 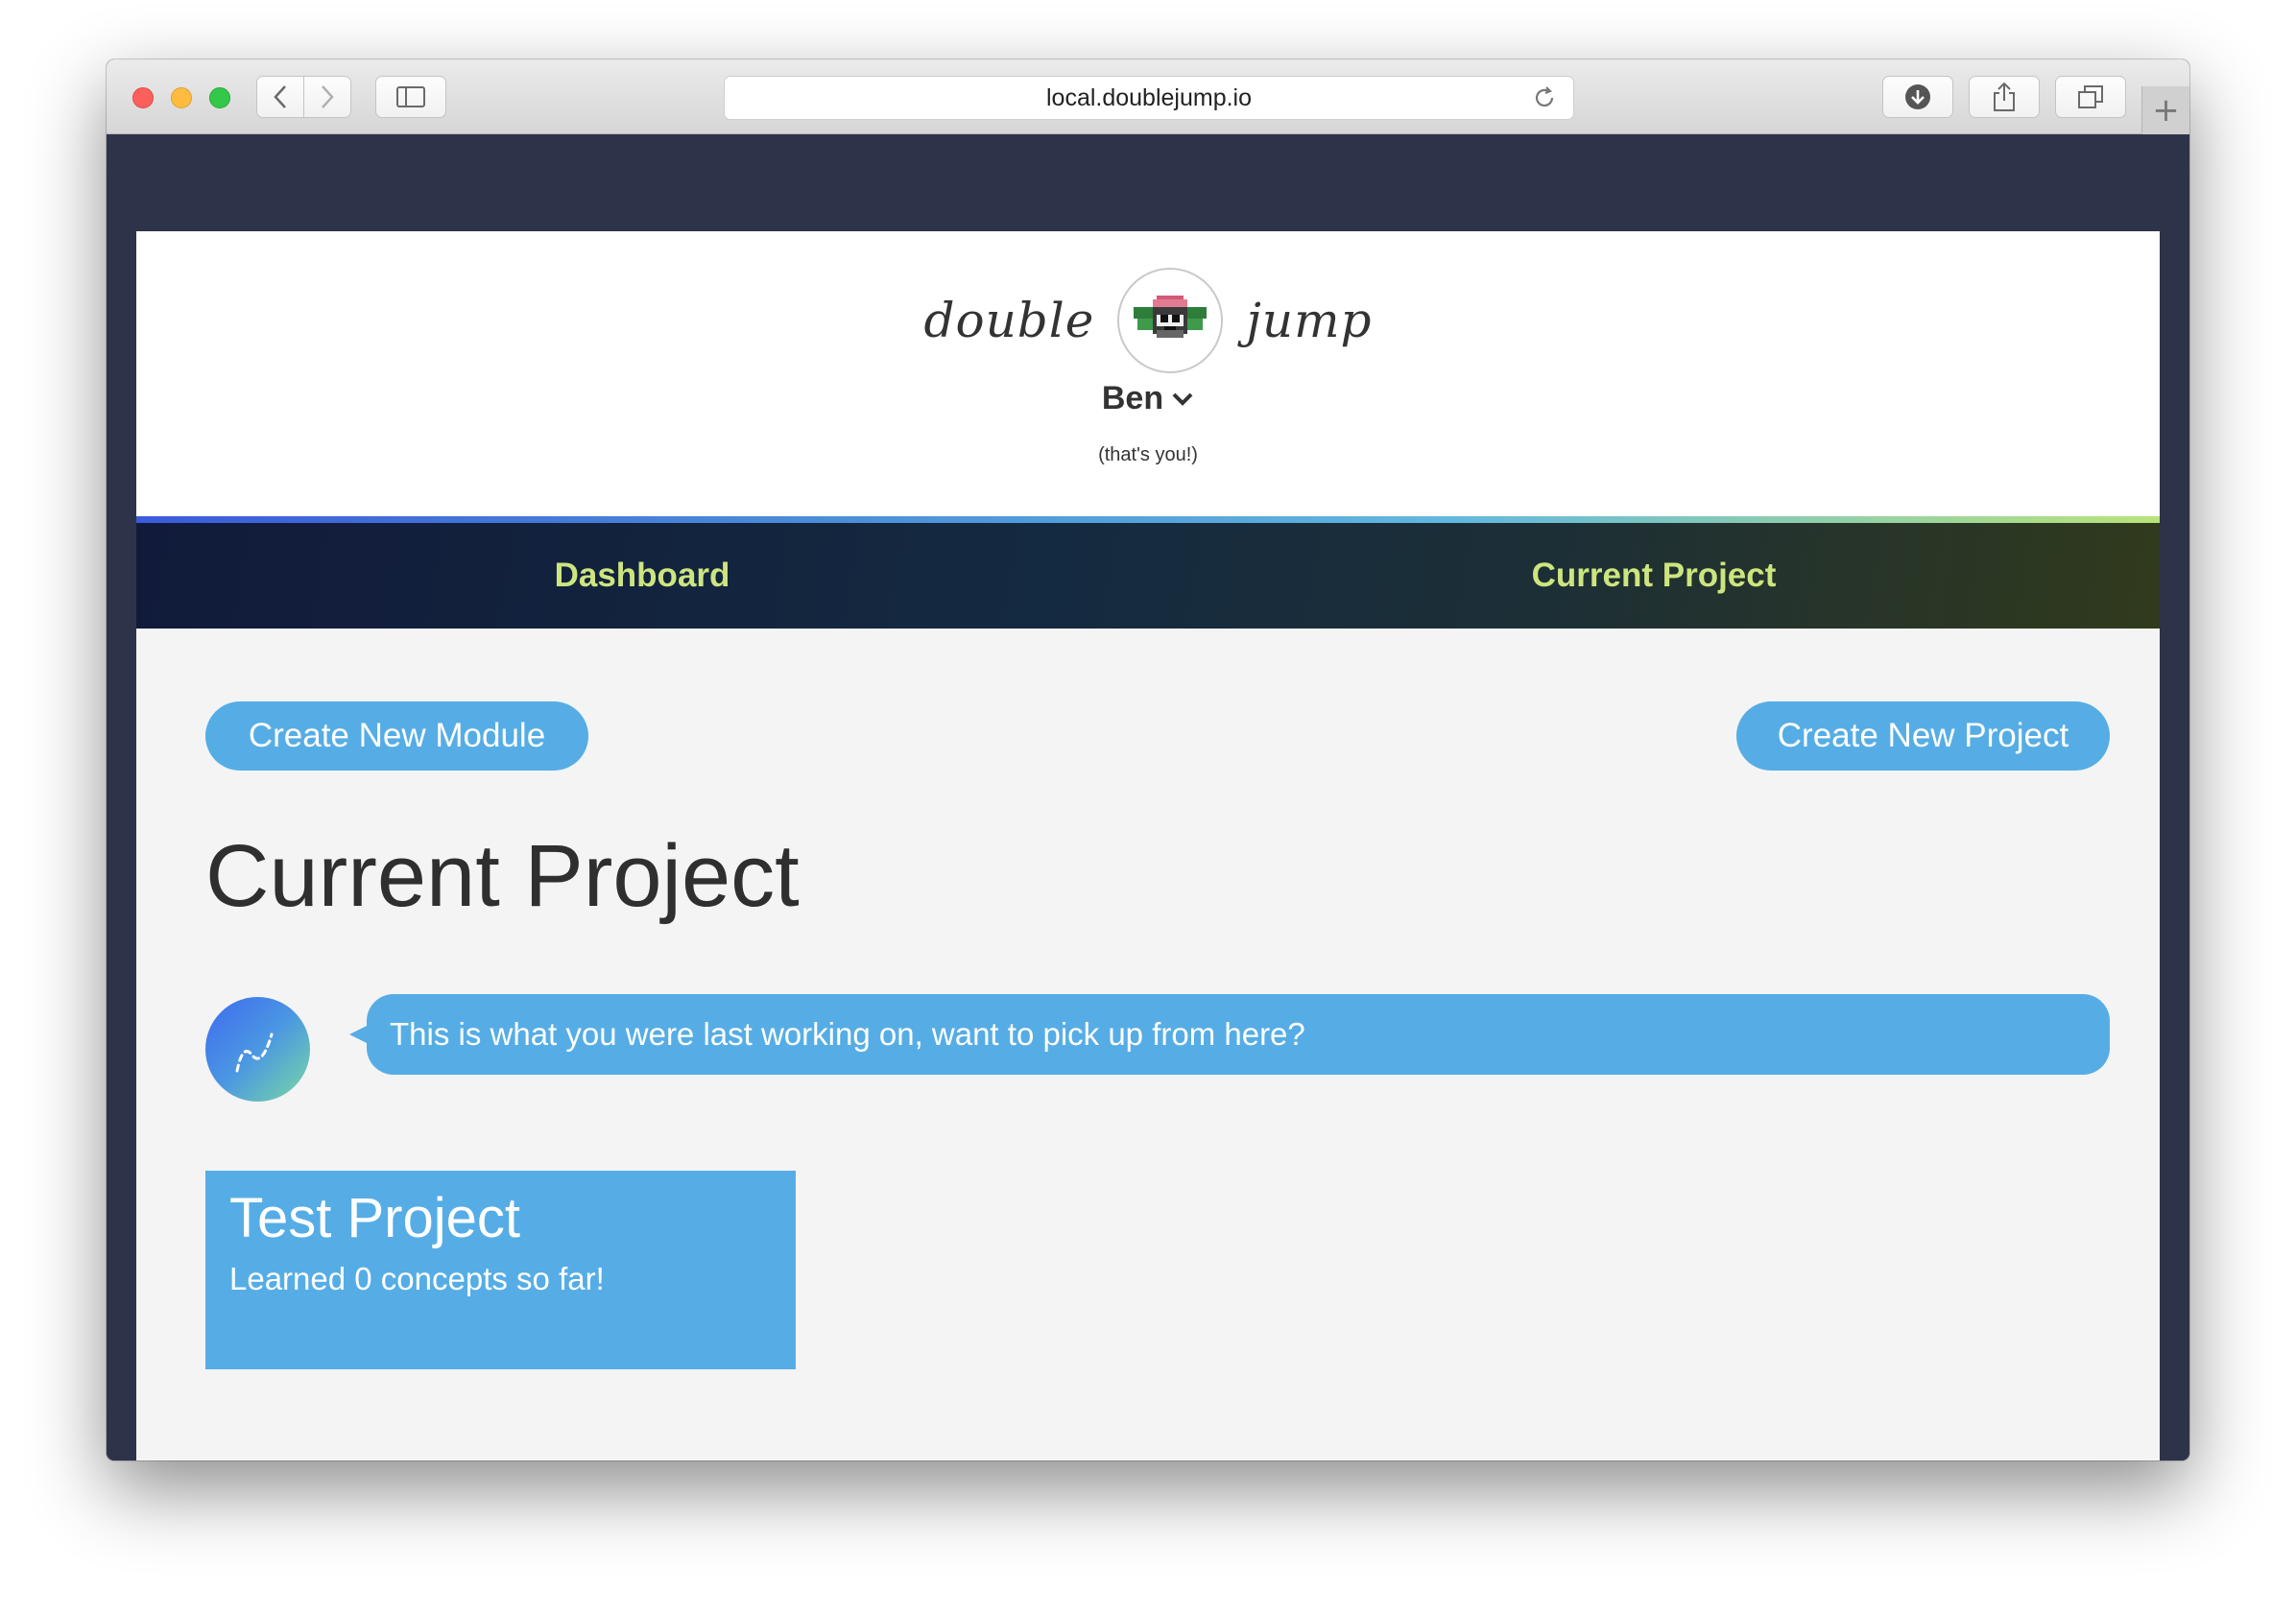 I want to click on project-card-subtitle: Learned 0 concepts so far!, so click(x=417, y=1278).